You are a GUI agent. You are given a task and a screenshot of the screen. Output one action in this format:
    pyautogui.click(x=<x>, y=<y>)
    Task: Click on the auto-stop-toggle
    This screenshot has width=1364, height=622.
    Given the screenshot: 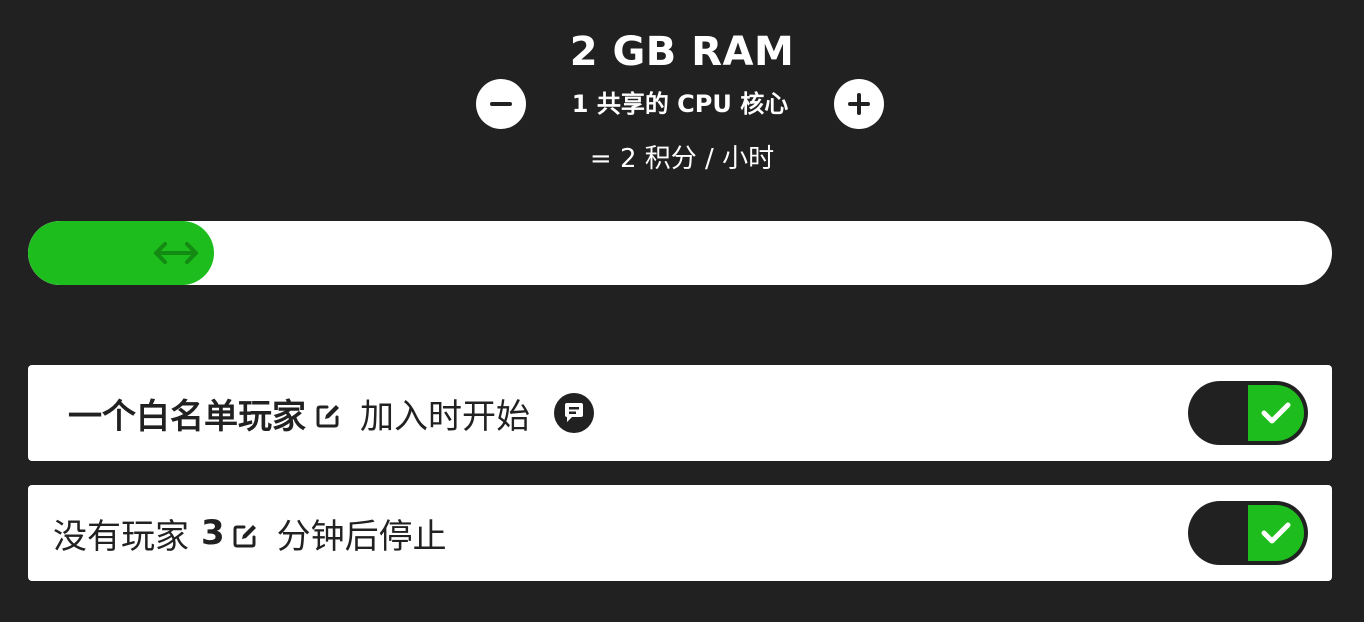 What is the action you would take?
    pyautogui.click(x=1248, y=533)
    